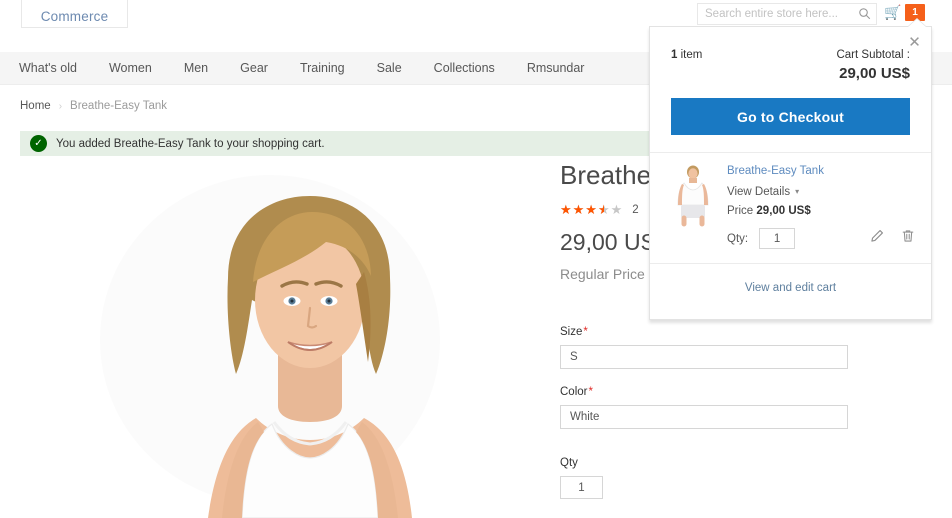 Image resolution: width=952 pixels, height=518 pixels. Describe the element at coordinates (35, 106) in the screenshot. I see `breadcrumb-home: Home` at that location.